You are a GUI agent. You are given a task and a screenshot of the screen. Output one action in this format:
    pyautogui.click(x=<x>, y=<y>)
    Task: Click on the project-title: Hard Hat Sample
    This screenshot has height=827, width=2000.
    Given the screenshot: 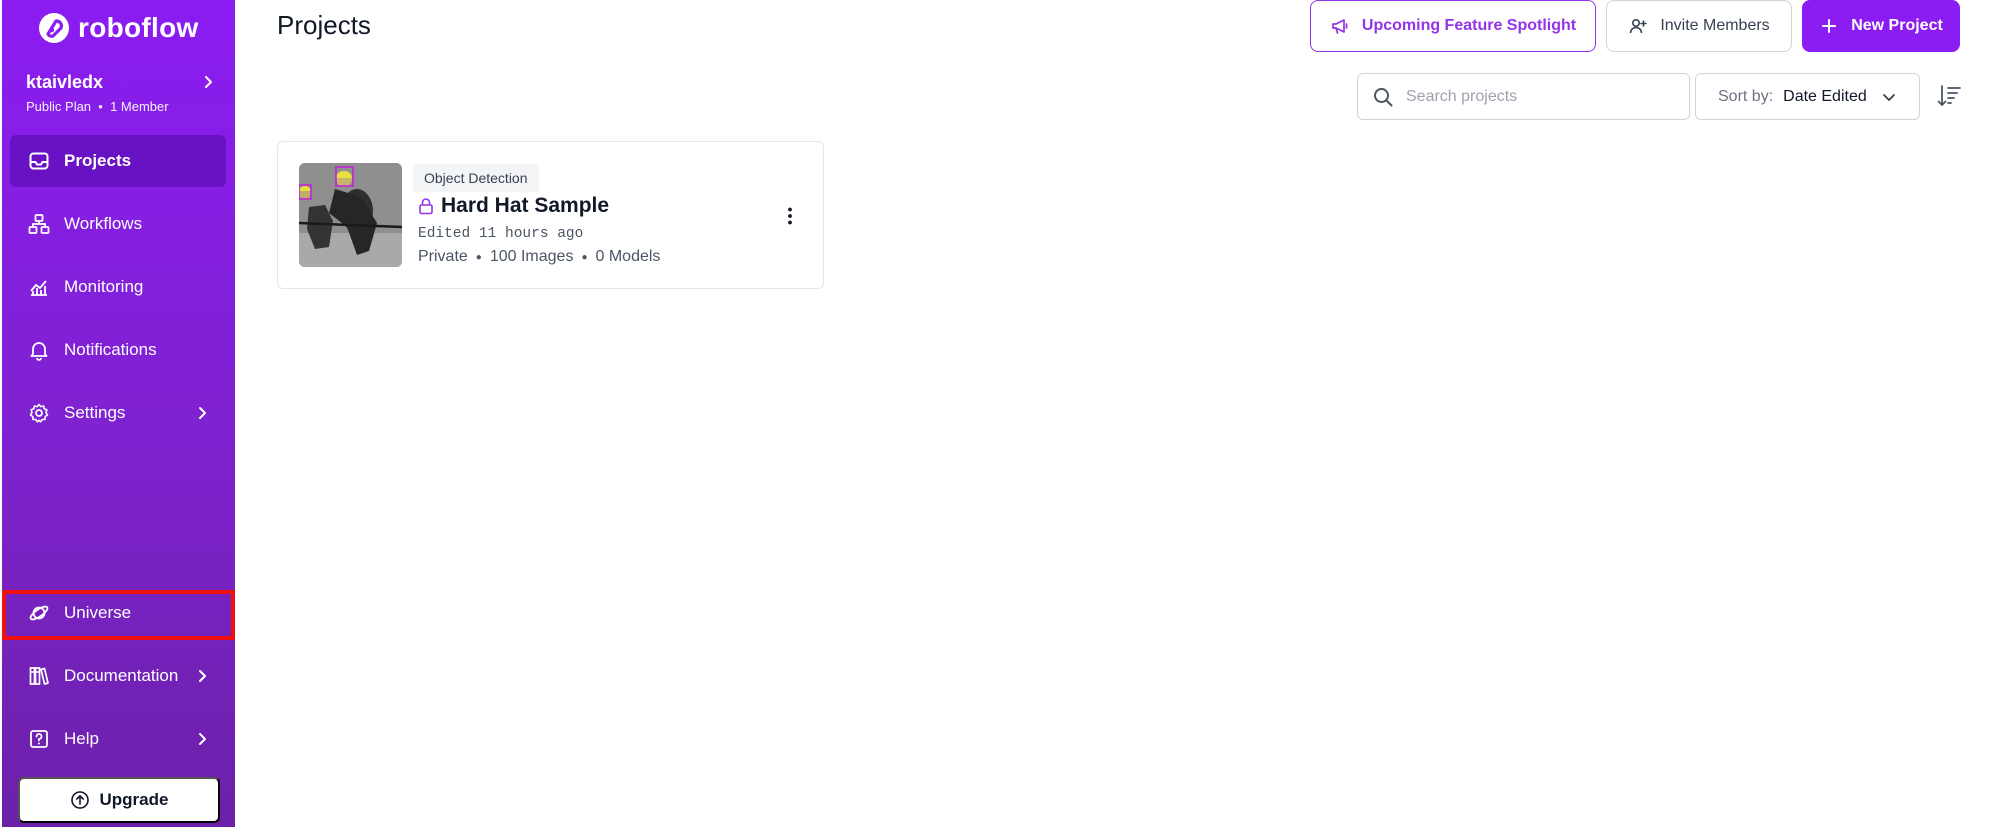 What is the action you would take?
    pyautogui.click(x=513, y=206)
    